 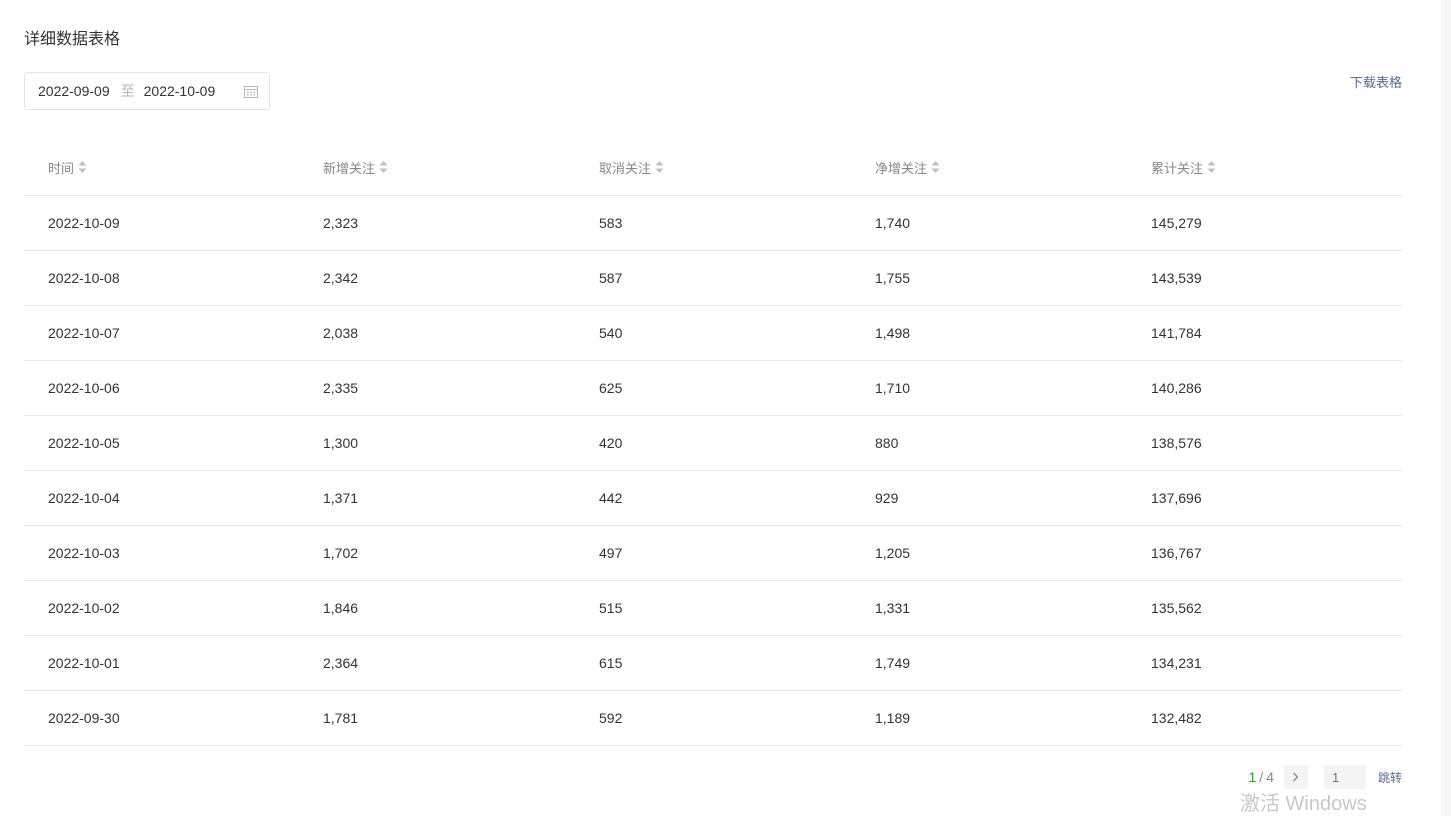 I want to click on table-cell: 135,562, so click(x=1264, y=608).